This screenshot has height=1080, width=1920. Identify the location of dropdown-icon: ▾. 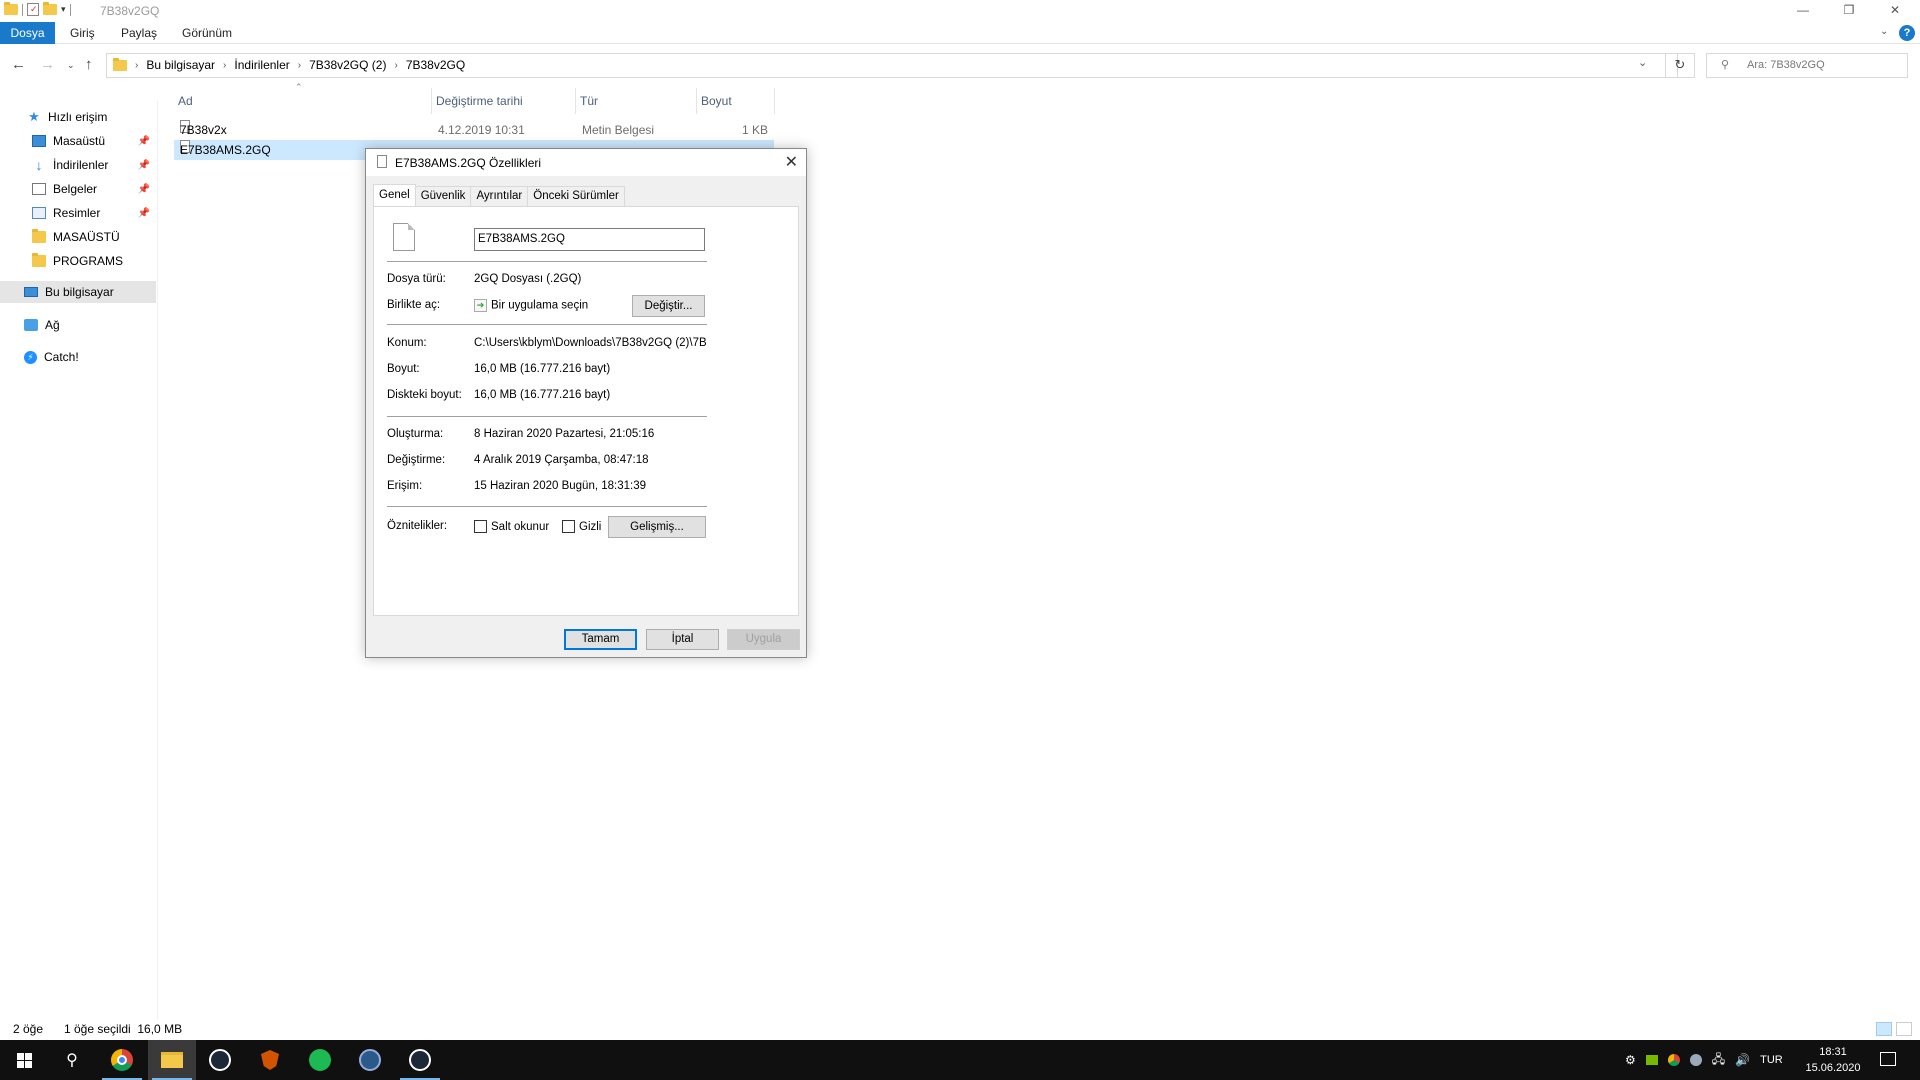
(63, 9).